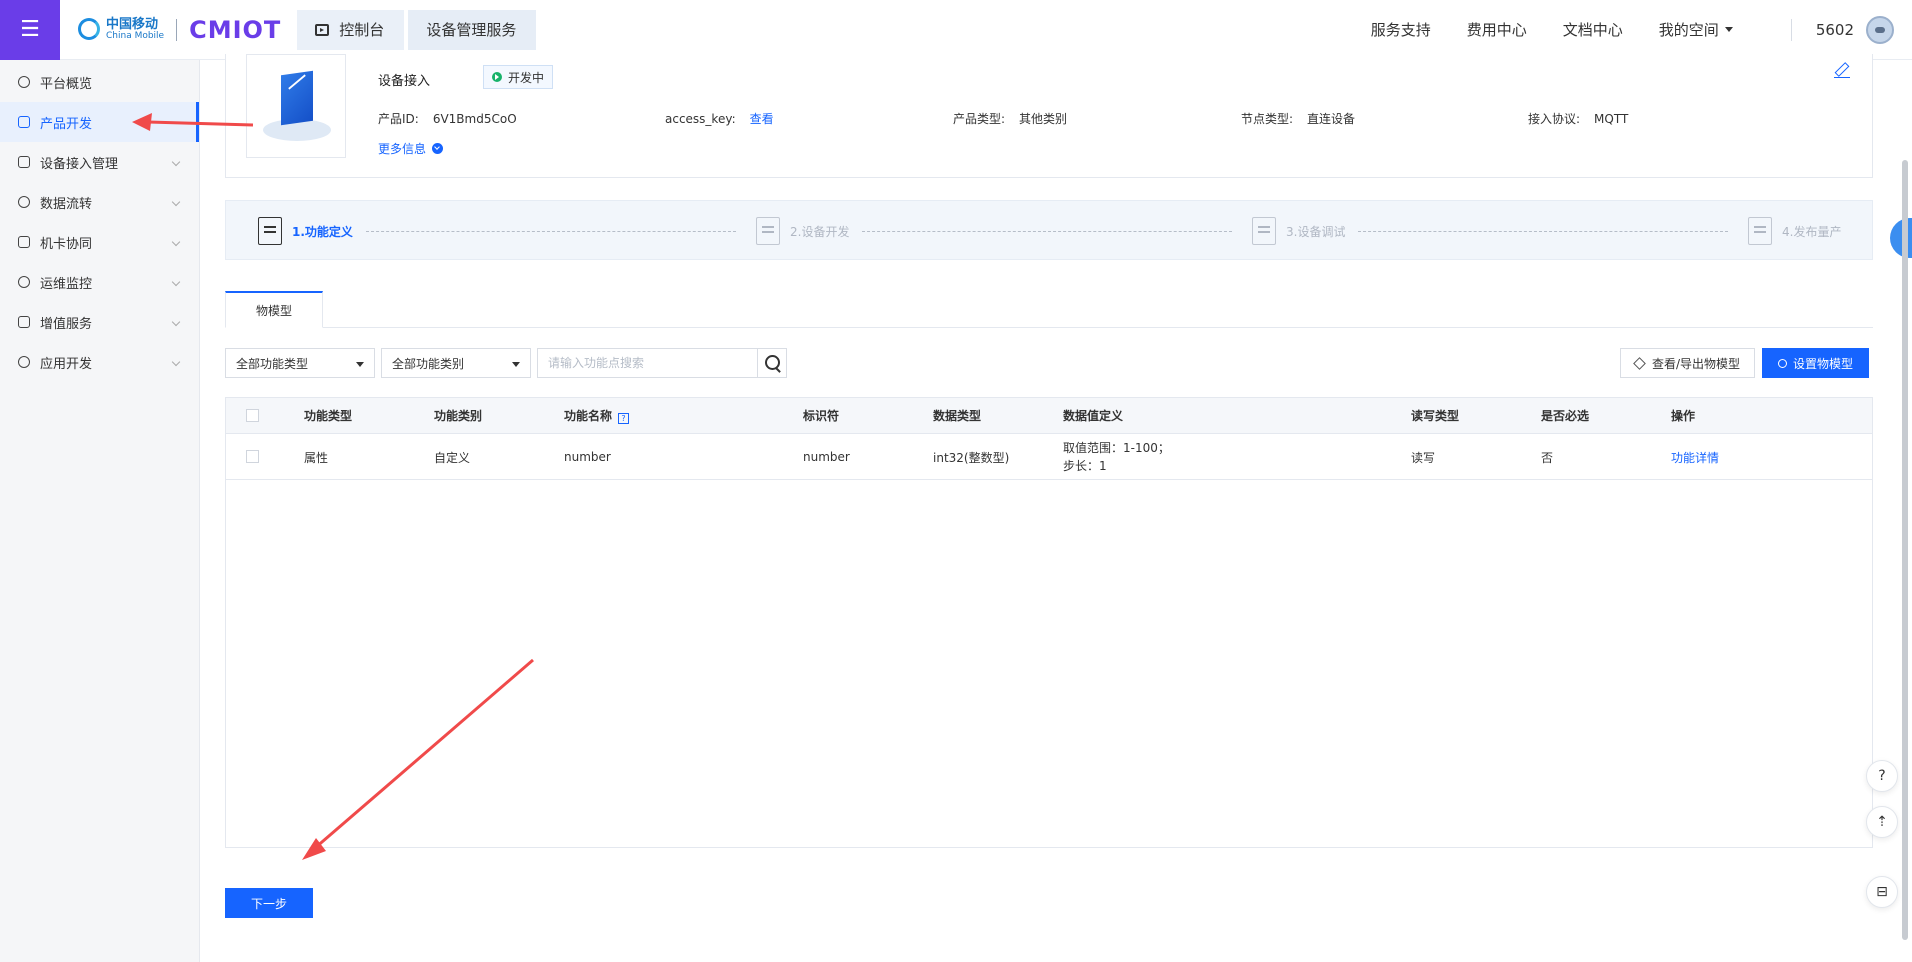 Image resolution: width=1912 pixels, height=962 pixels. What do you see at coordinates (700, 119) in the screenshot?
I see `meta-key: access_key:` at bounding box center [700, 119].